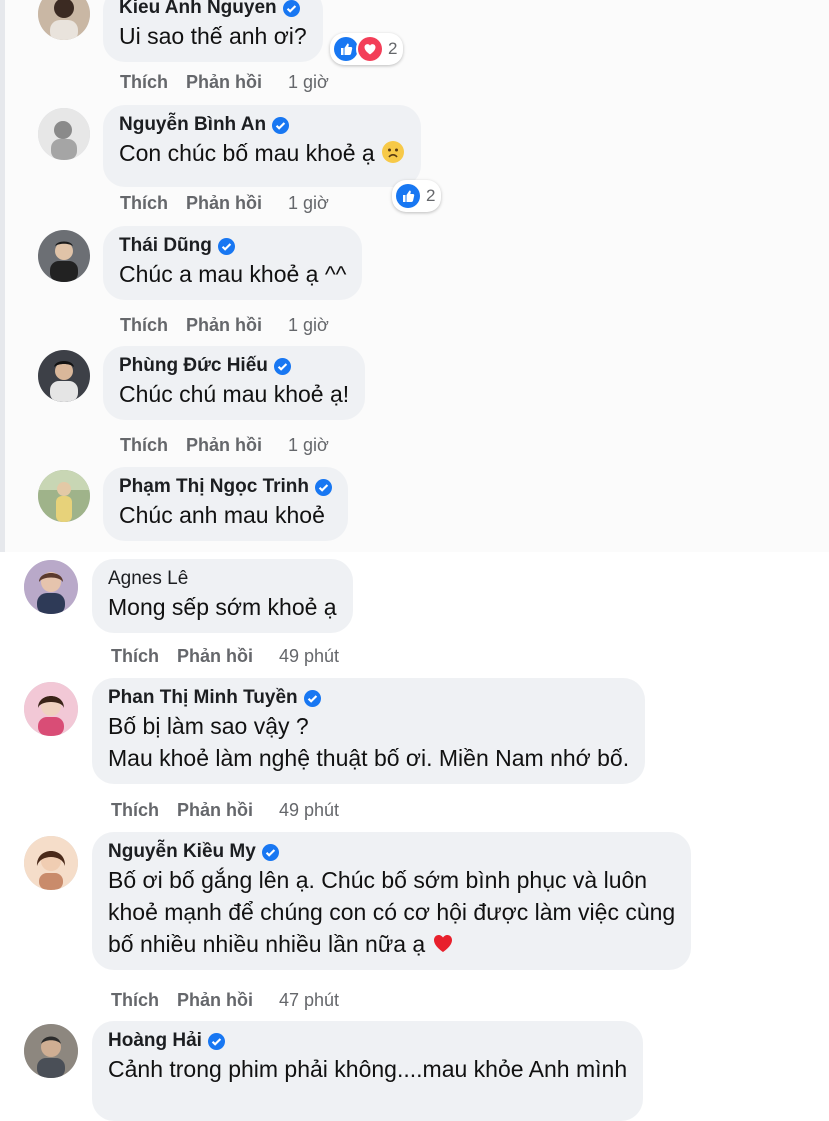 This screenshot has width=829, height=1121. I want to click on commenter-name: Phan Thị Minh Tuyền, so click(203, 698).